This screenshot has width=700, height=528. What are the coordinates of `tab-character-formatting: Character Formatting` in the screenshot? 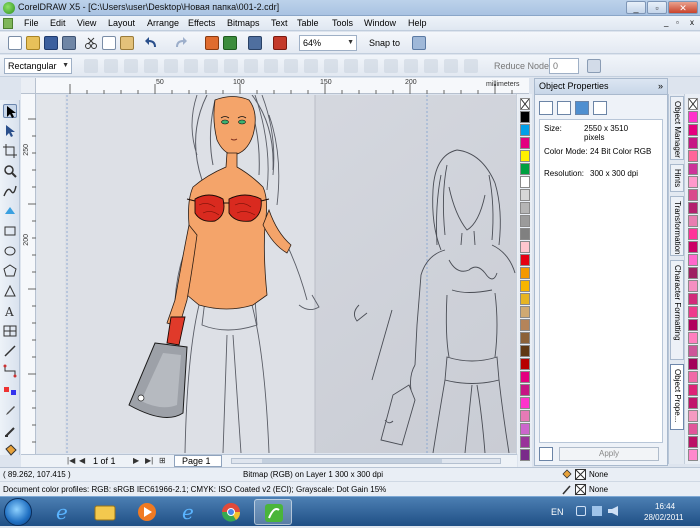 It's located at (677, 310).